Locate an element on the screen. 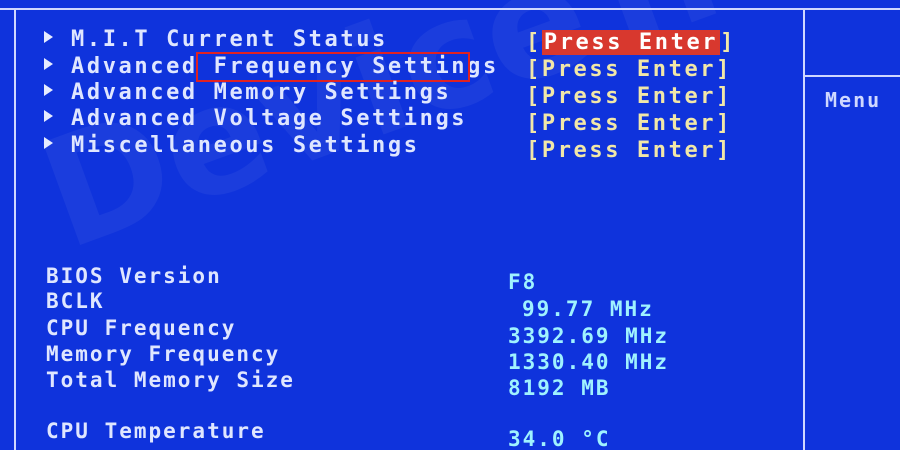 The width and height of the screenshot is (900, 450). press-enter-button-misc: [Press Enter] is located at coordinates (629, 151).